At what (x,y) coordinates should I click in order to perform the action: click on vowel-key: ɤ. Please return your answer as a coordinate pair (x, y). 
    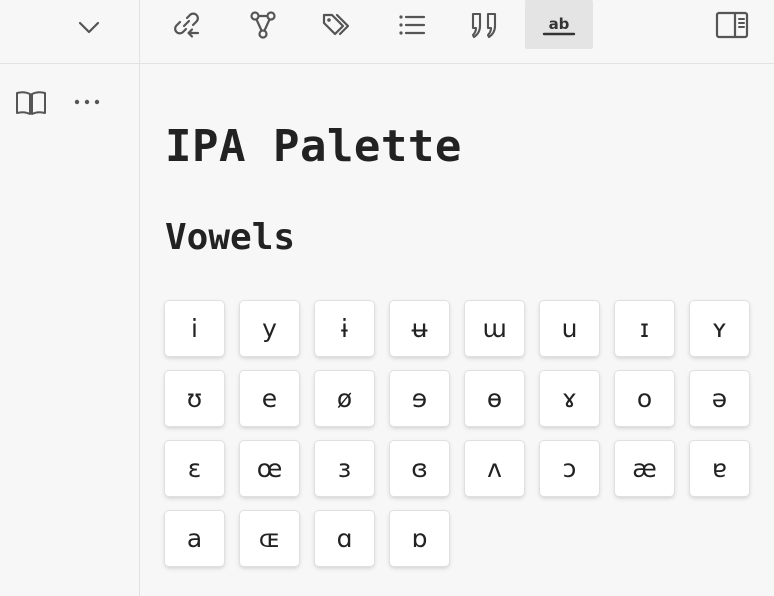
    Looking at the image, I should click on (569, 398).